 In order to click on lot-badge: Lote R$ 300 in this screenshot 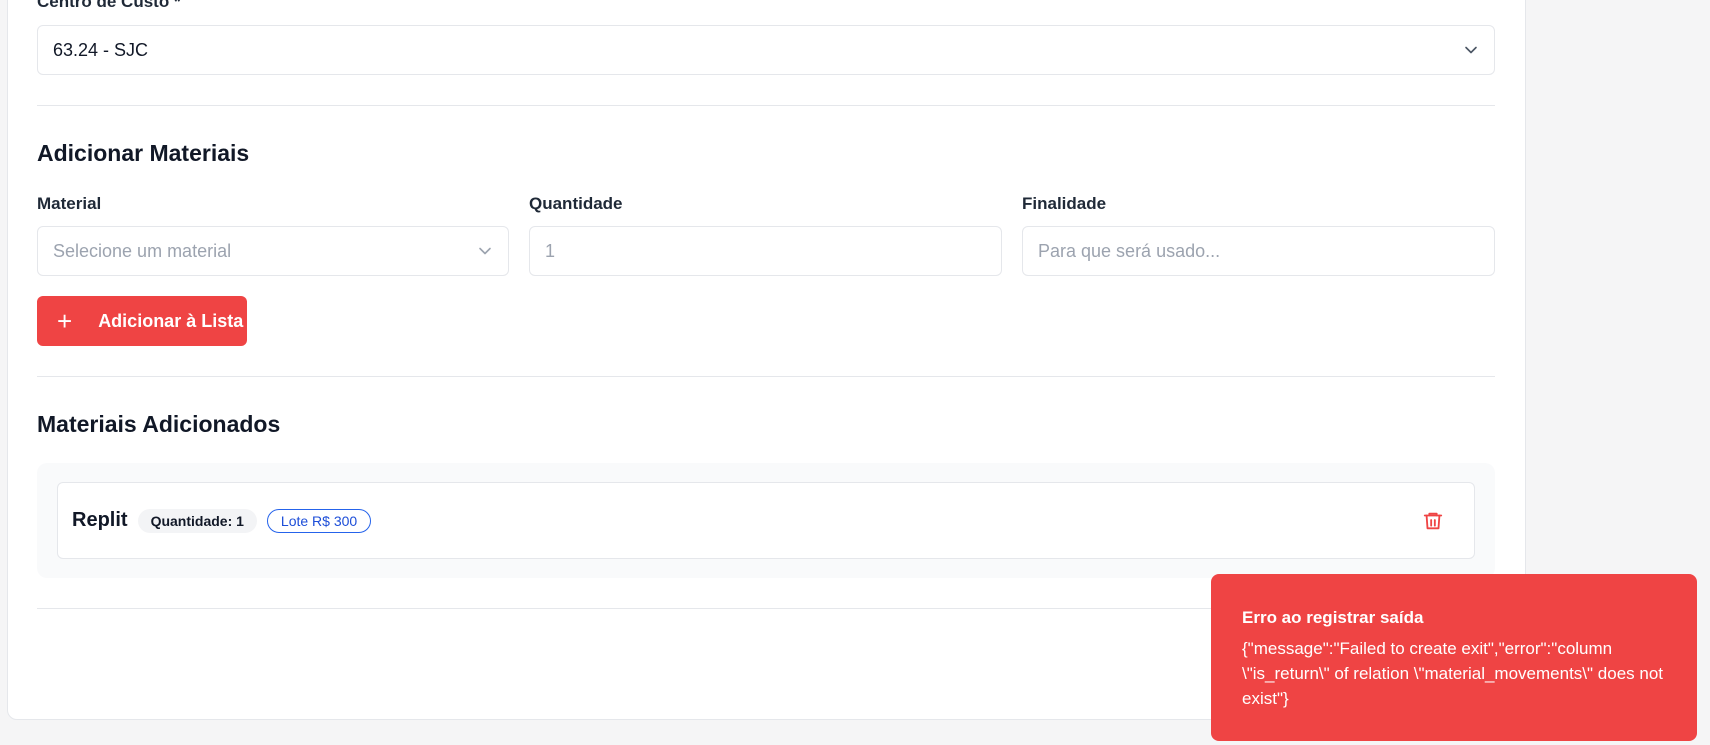, I will do `click(319, 520)`.